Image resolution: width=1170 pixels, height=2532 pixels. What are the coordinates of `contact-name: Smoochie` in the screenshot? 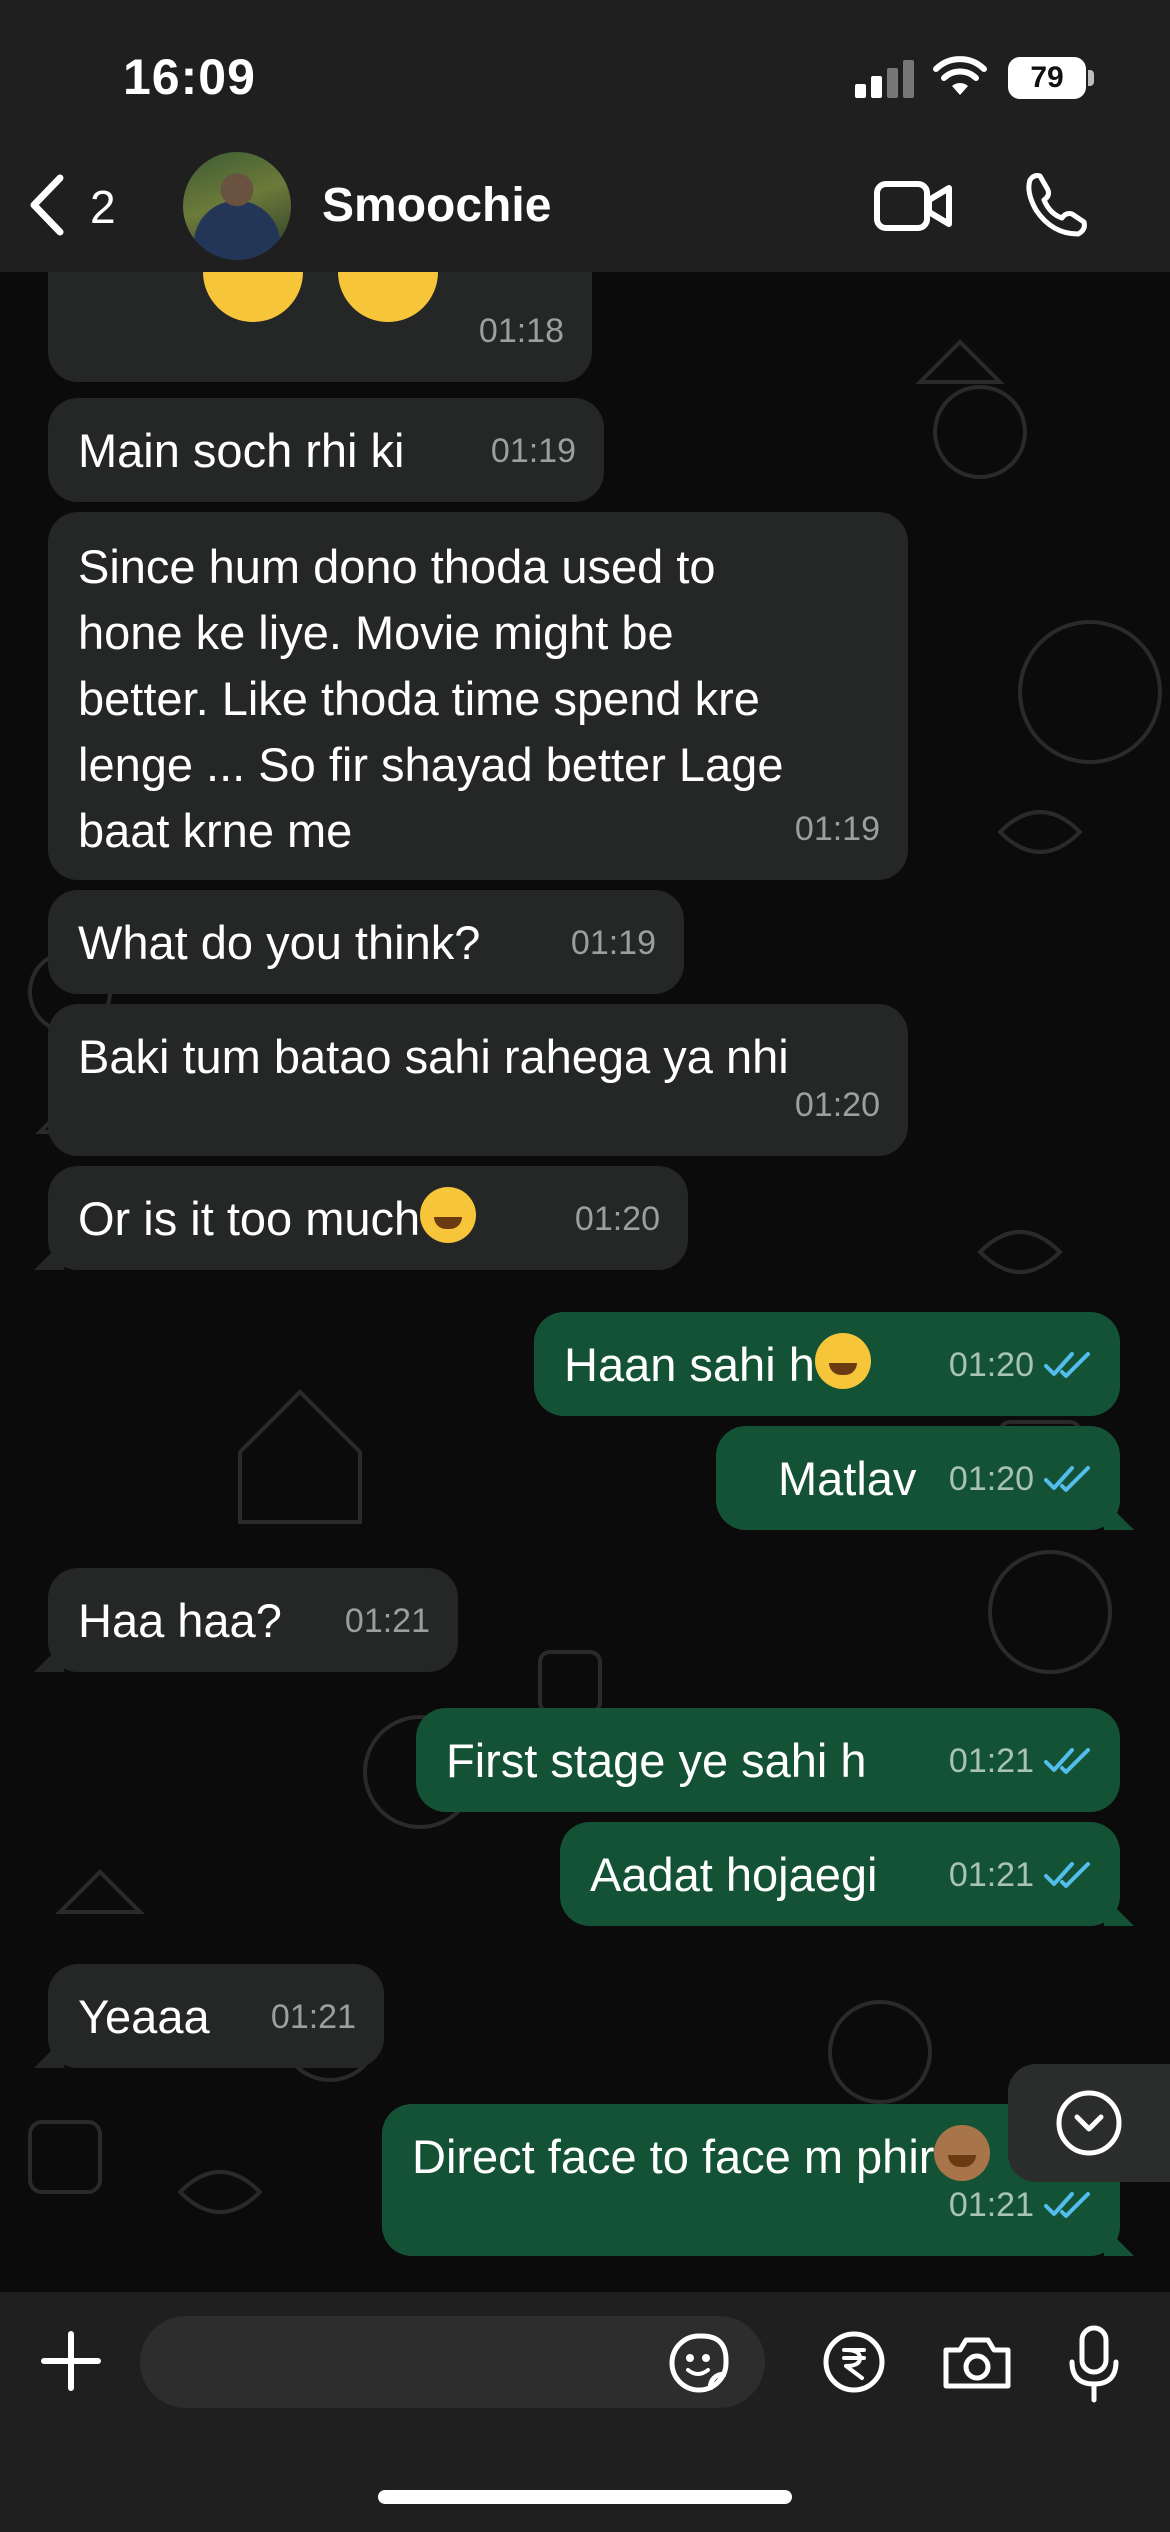 It's located at (436, 205).